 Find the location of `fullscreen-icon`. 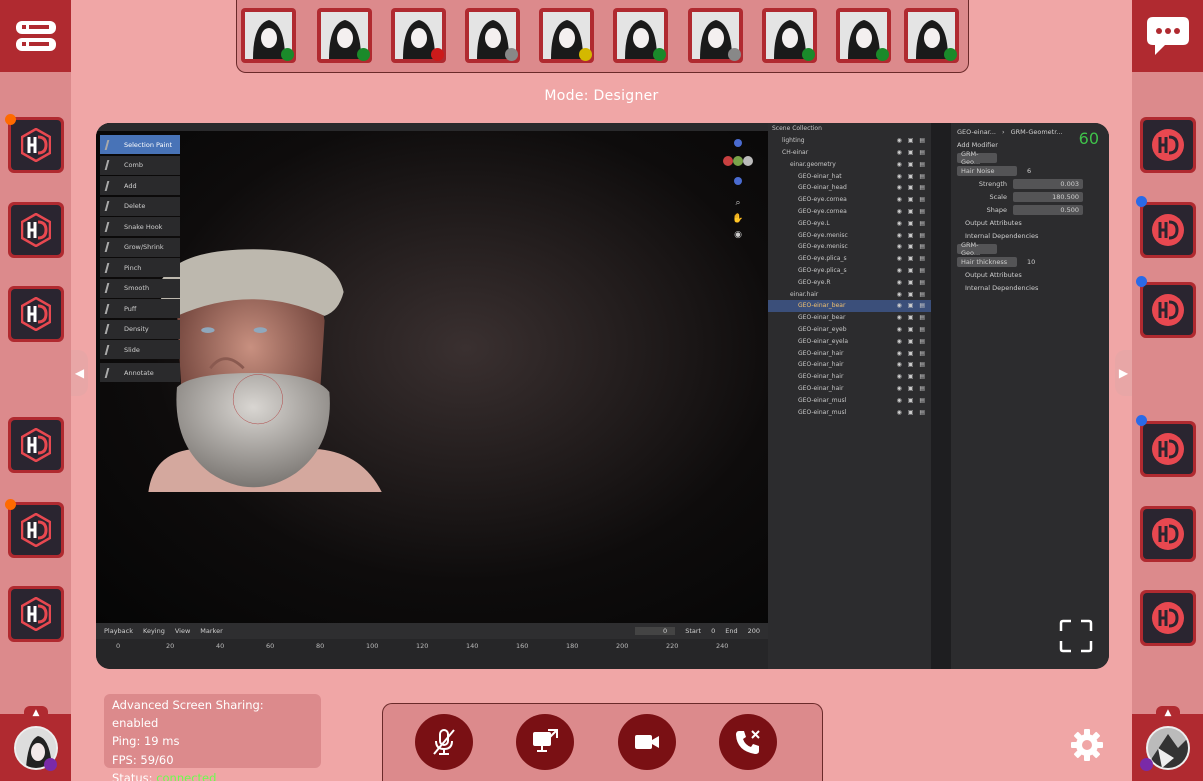

fullscreen-icon is located at coordinates (1076, 636).